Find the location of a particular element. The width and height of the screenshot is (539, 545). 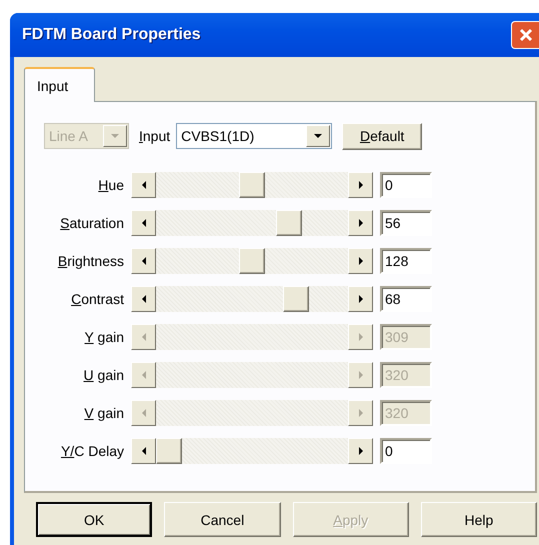

slider-label: U gain is located at coordinates (103, 375).